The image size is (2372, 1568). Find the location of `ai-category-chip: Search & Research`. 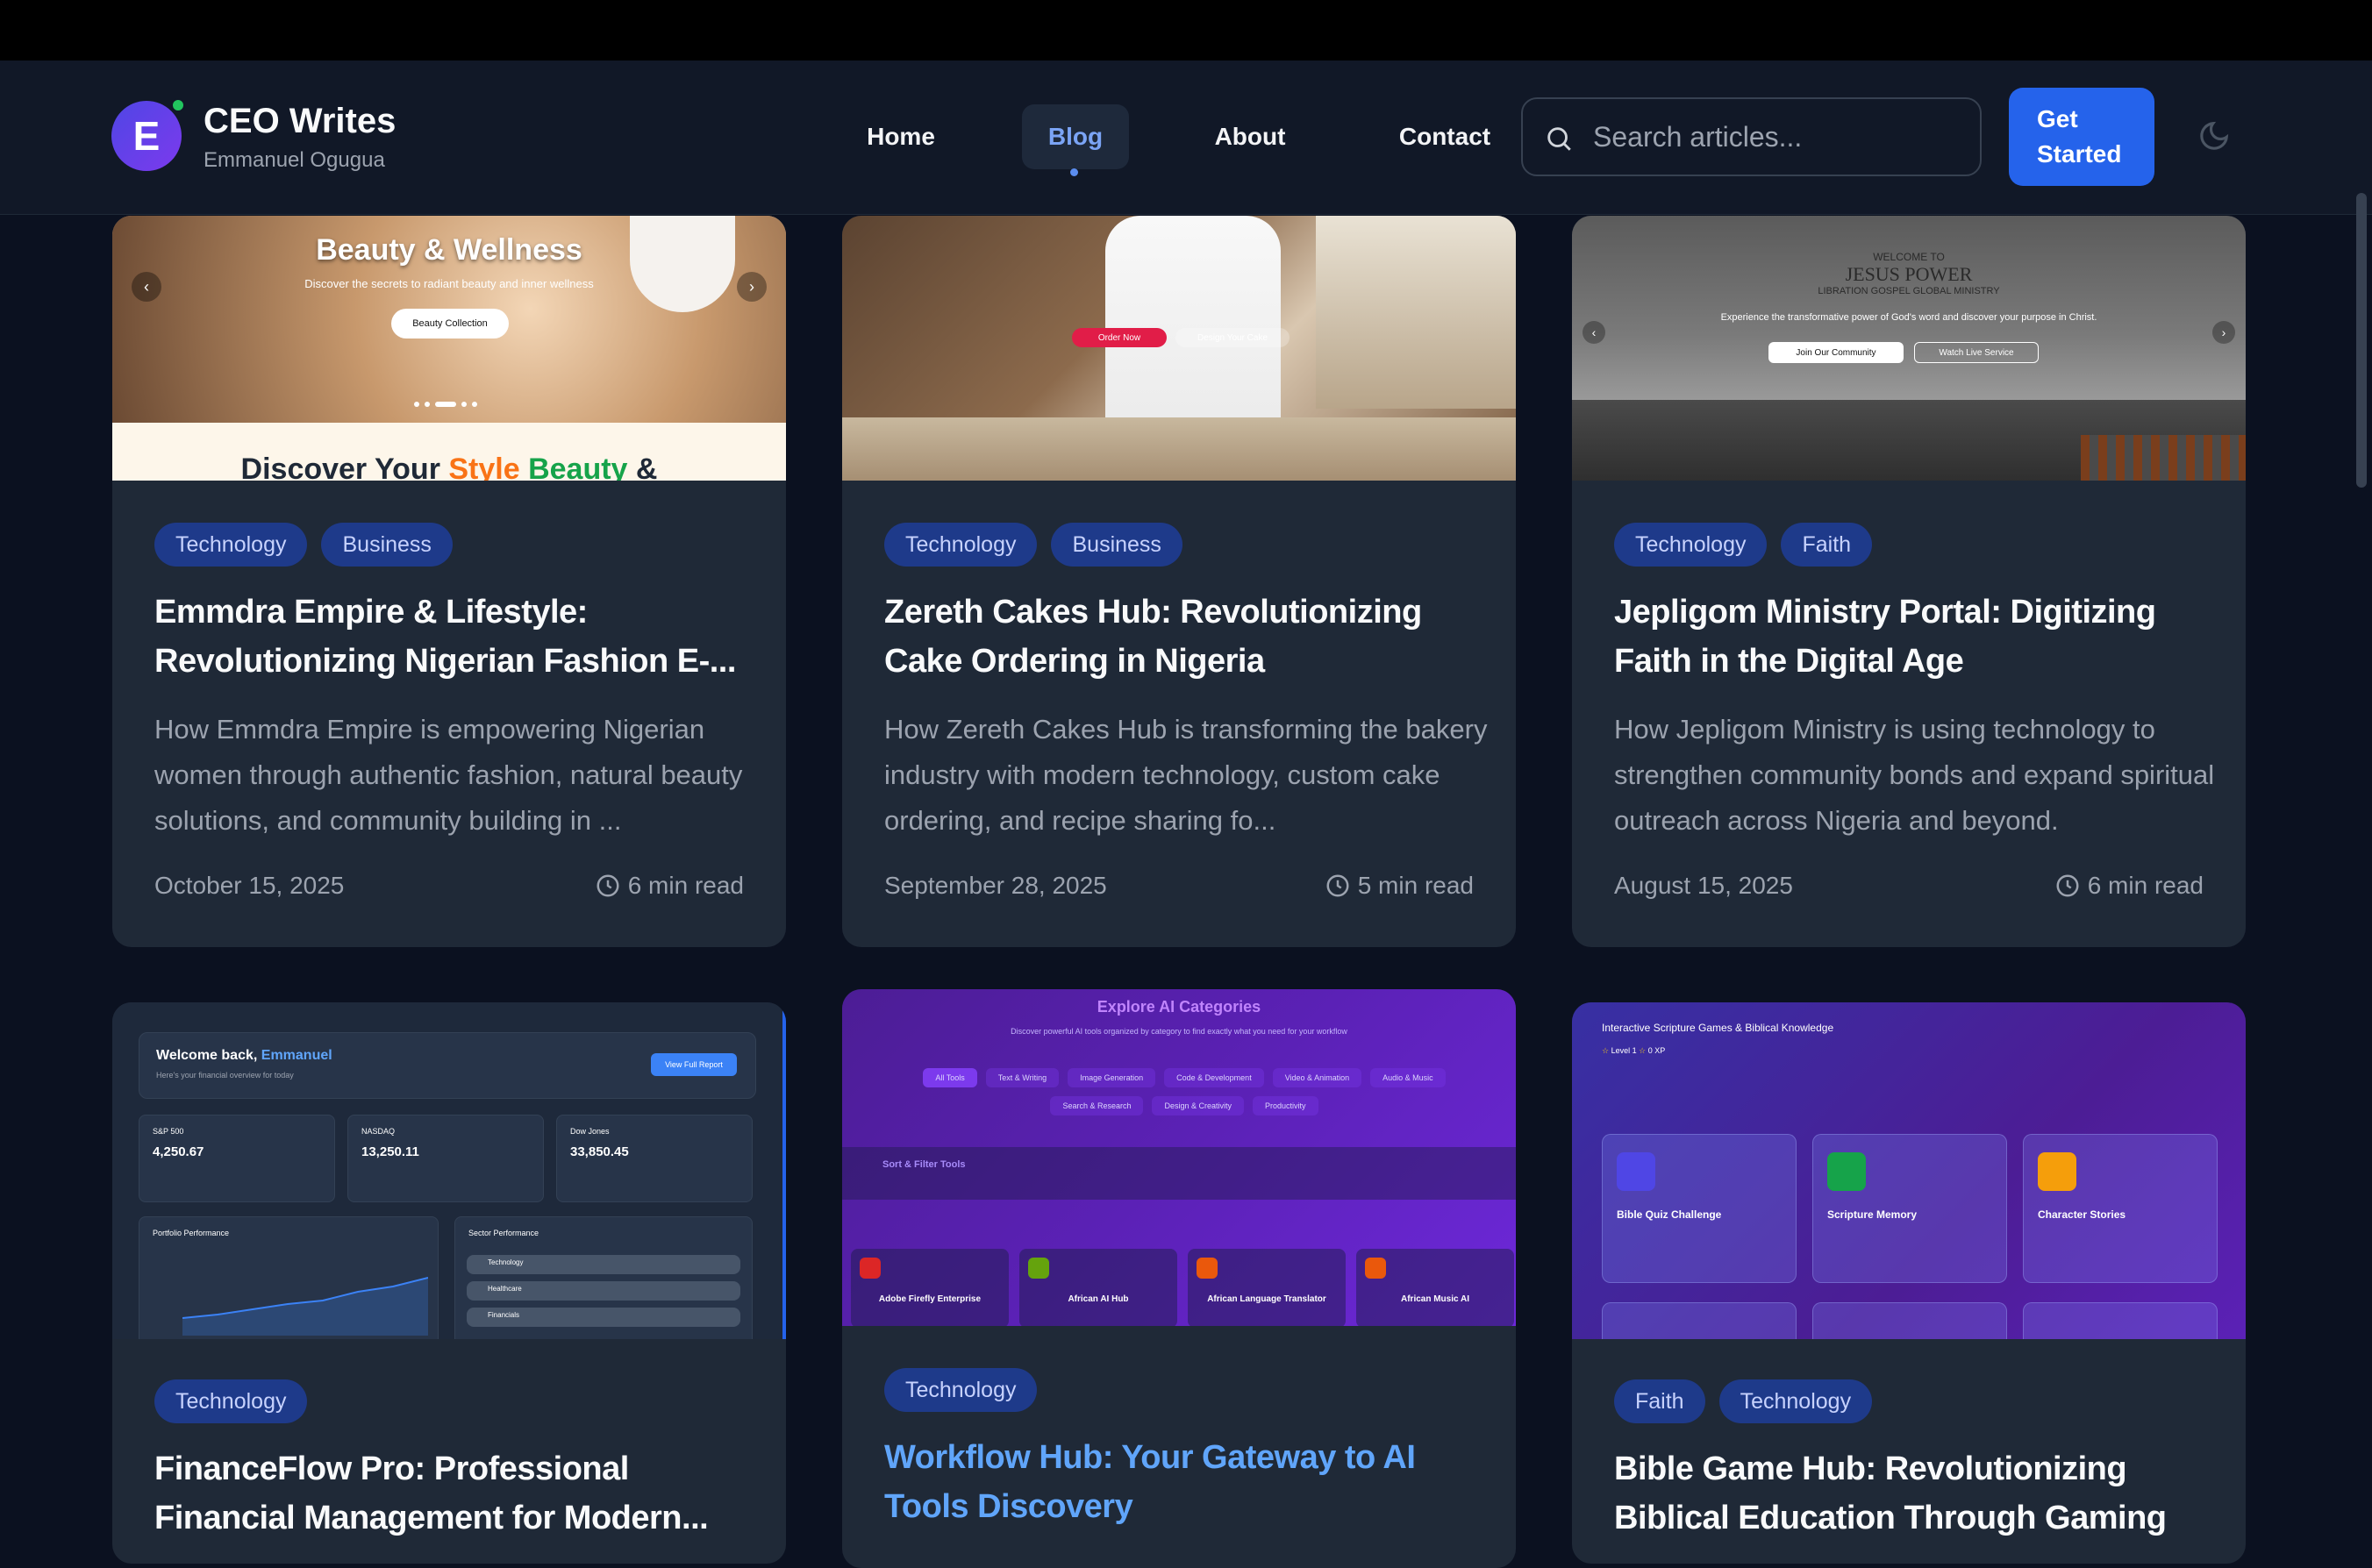

ai-category-chip: Search & Research is located at coordinates (1097, 1105).